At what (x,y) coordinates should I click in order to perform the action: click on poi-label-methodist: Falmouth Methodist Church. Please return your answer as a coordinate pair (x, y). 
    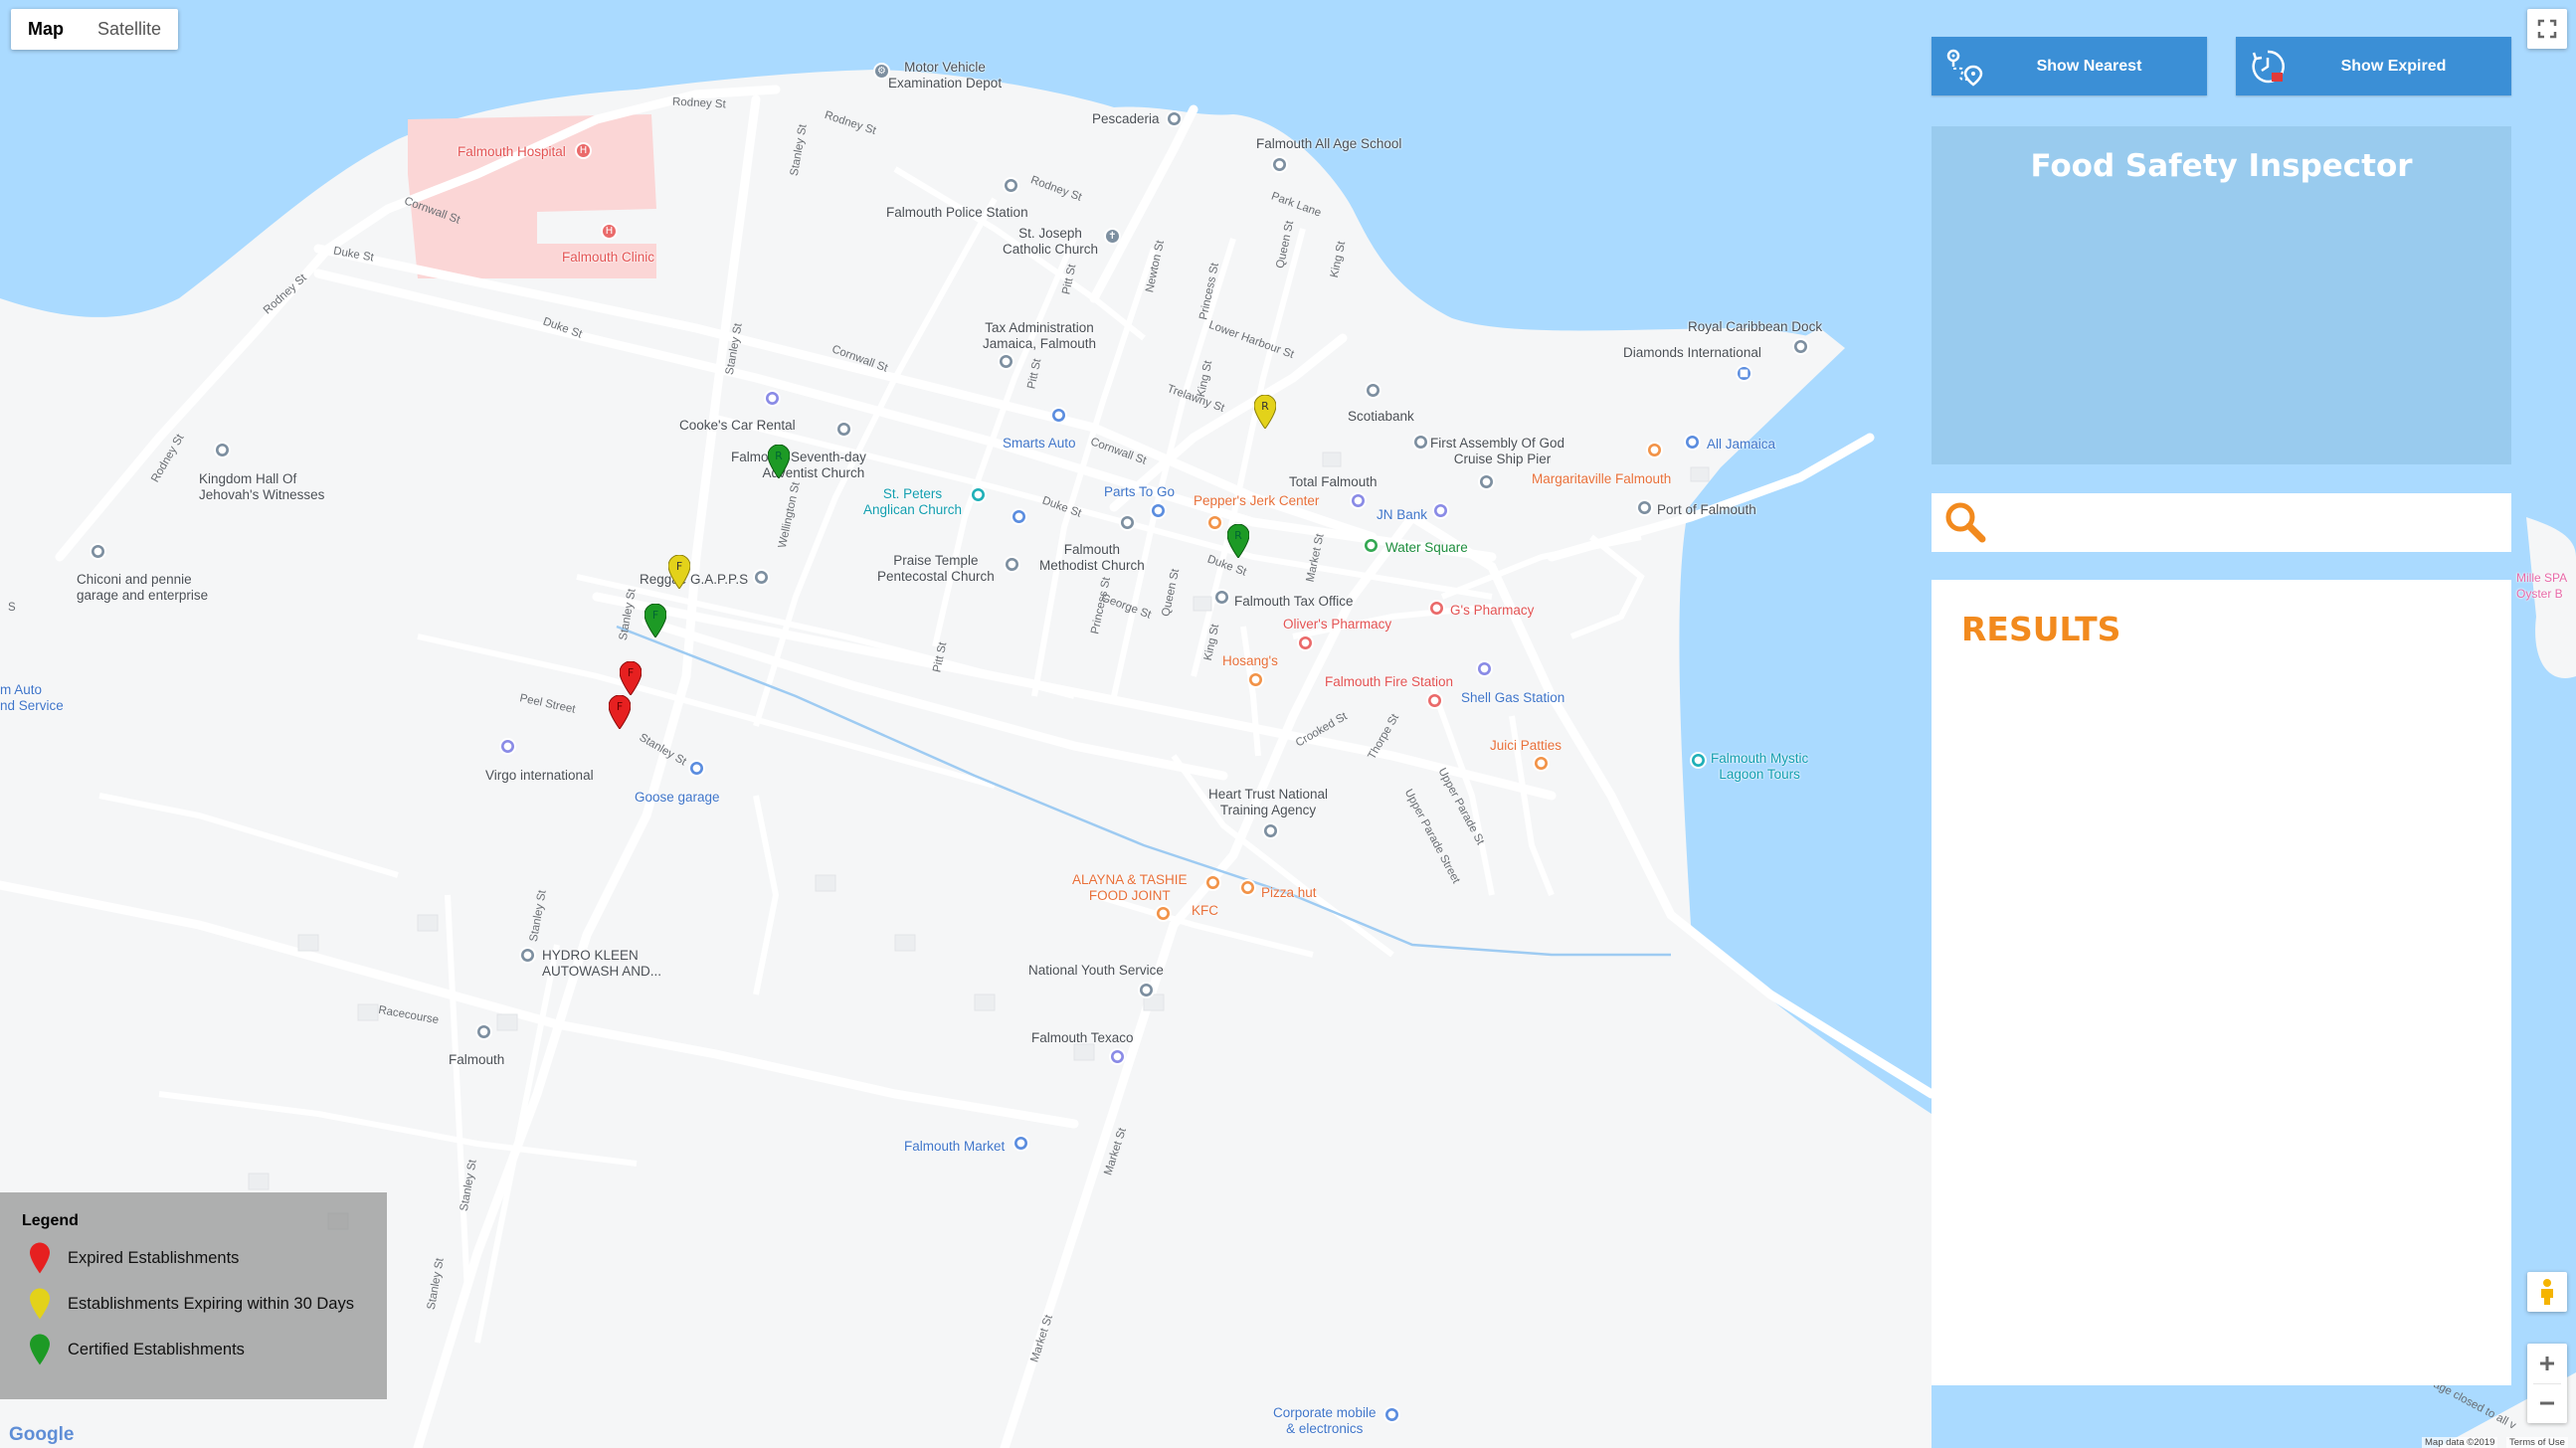
    Looking at the image, I should click on (1092, 558).